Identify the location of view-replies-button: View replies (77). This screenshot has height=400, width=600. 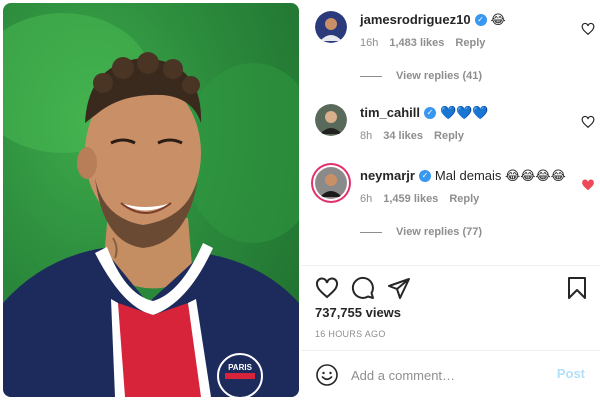
(421, 232).